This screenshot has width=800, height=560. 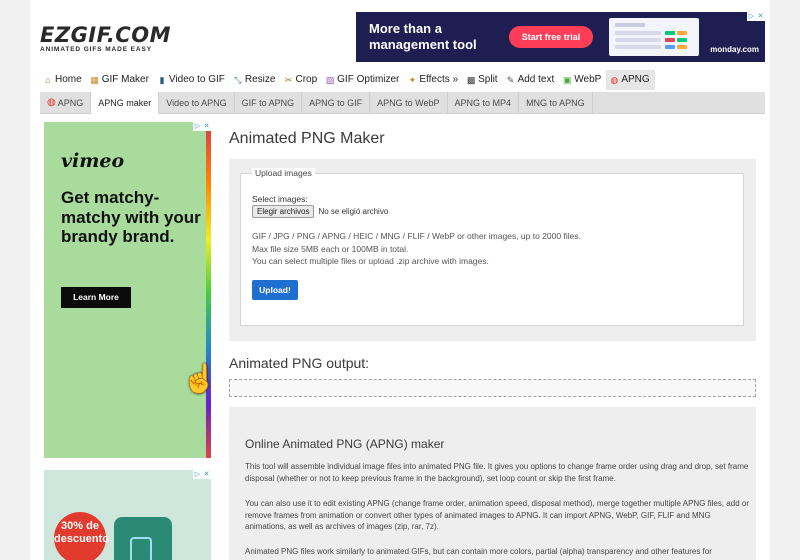 I want to click on home-icon: ⌂, so click(x=48, y=80).